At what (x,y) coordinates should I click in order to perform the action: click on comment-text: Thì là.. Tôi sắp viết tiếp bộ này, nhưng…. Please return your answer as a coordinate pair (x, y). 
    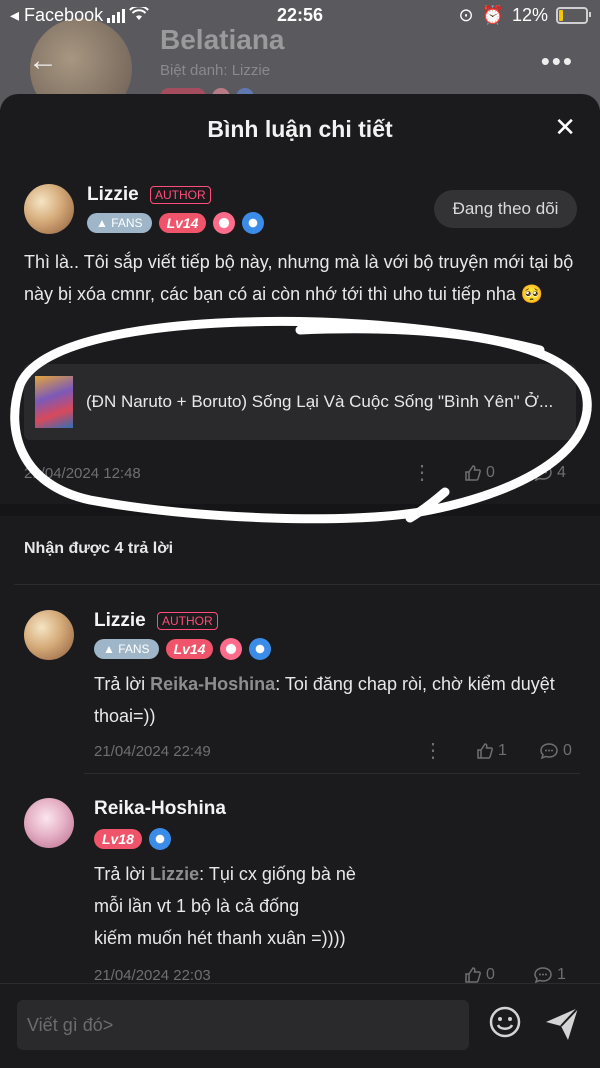
    Looking at the image, I should click on (299, 278).